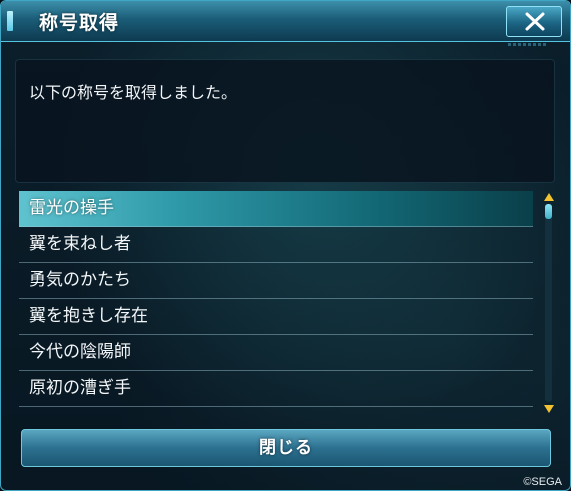 This screenshot has height=491, width=571. I want to click on title-decoration, so click(528, 44).